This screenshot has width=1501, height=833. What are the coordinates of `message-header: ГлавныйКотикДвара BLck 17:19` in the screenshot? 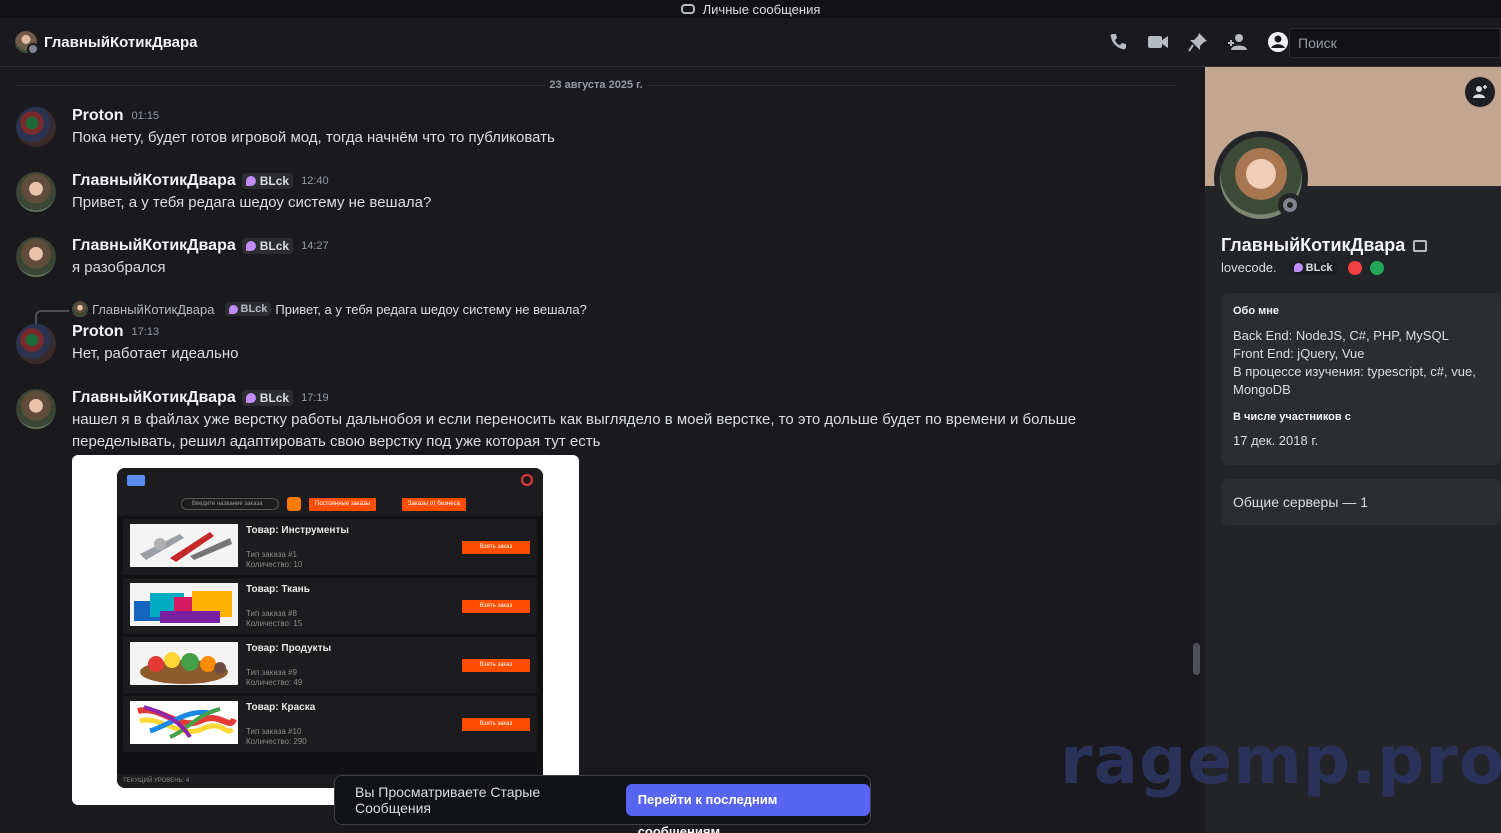 It's located at (200, 398).